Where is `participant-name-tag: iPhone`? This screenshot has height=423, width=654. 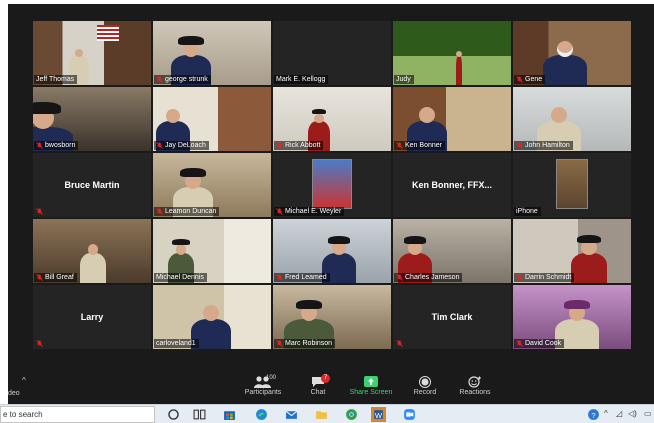 participant-name-tag: iPhone is located at coordinates (527, 211).